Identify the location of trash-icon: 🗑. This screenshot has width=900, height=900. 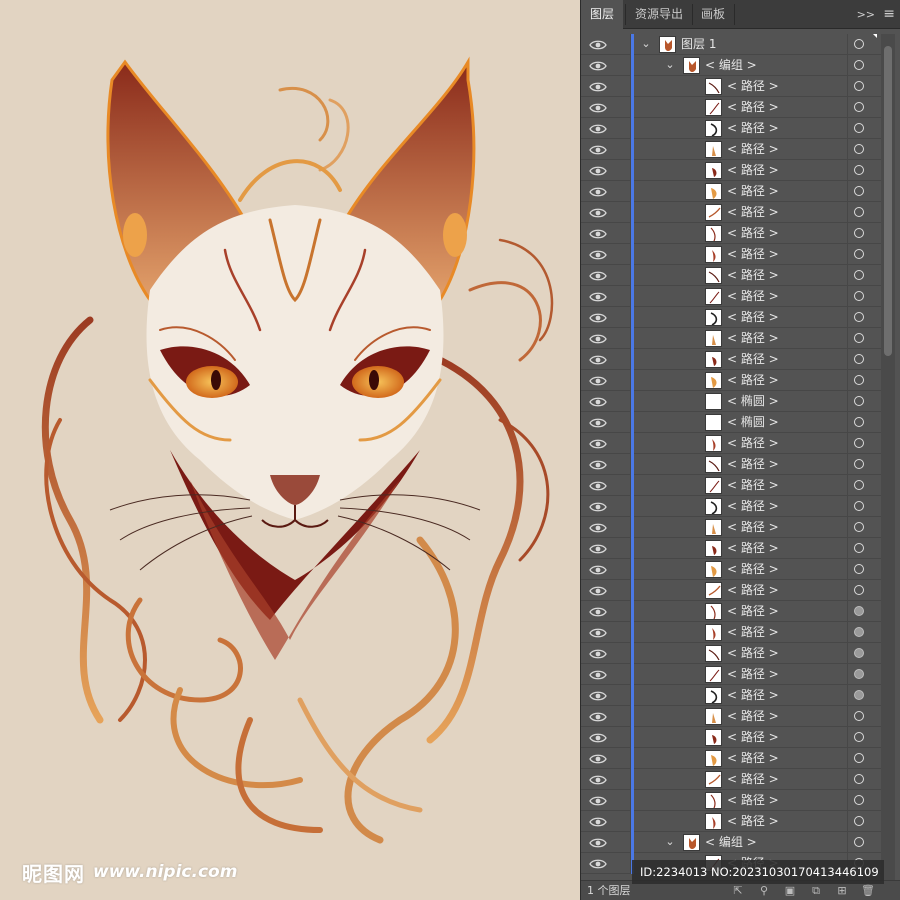
(868, 891).